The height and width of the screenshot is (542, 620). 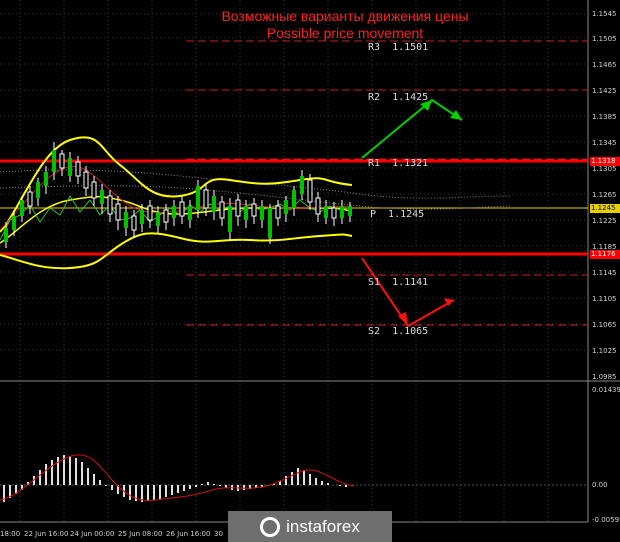 I want to click on level-p-label: P 1.1245, so click(x=397, y=214).